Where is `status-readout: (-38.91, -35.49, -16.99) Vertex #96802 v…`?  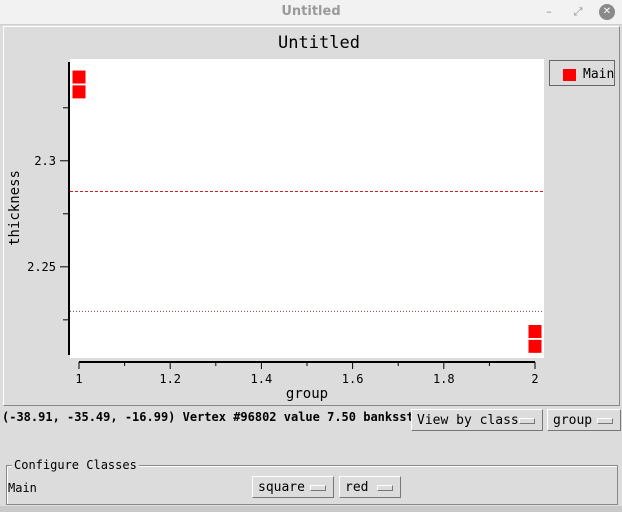 status-readout: (-38.91, -35.49, -16.99) Vertex #96802 v… is located at coordinates (212, 417).